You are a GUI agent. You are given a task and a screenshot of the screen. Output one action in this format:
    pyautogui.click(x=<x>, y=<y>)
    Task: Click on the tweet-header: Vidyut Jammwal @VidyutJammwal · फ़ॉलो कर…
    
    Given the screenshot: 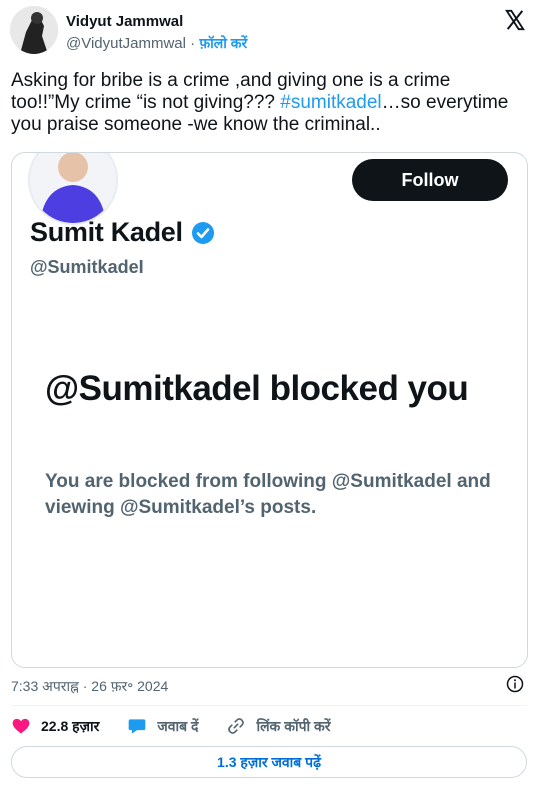 What is the action you would take?
    pyautogui.click(x=269, y=31)
    